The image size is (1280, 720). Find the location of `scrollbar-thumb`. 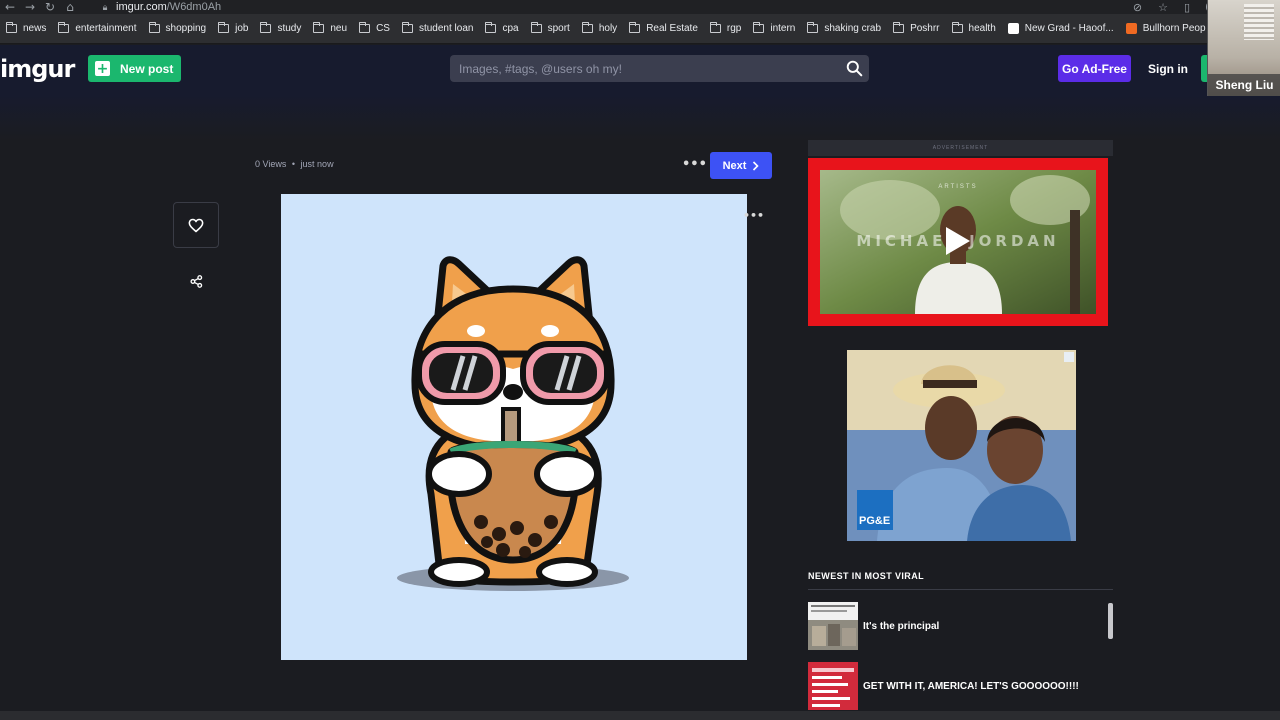

scrollbar-thumb is located at coordinates (1110, 621).